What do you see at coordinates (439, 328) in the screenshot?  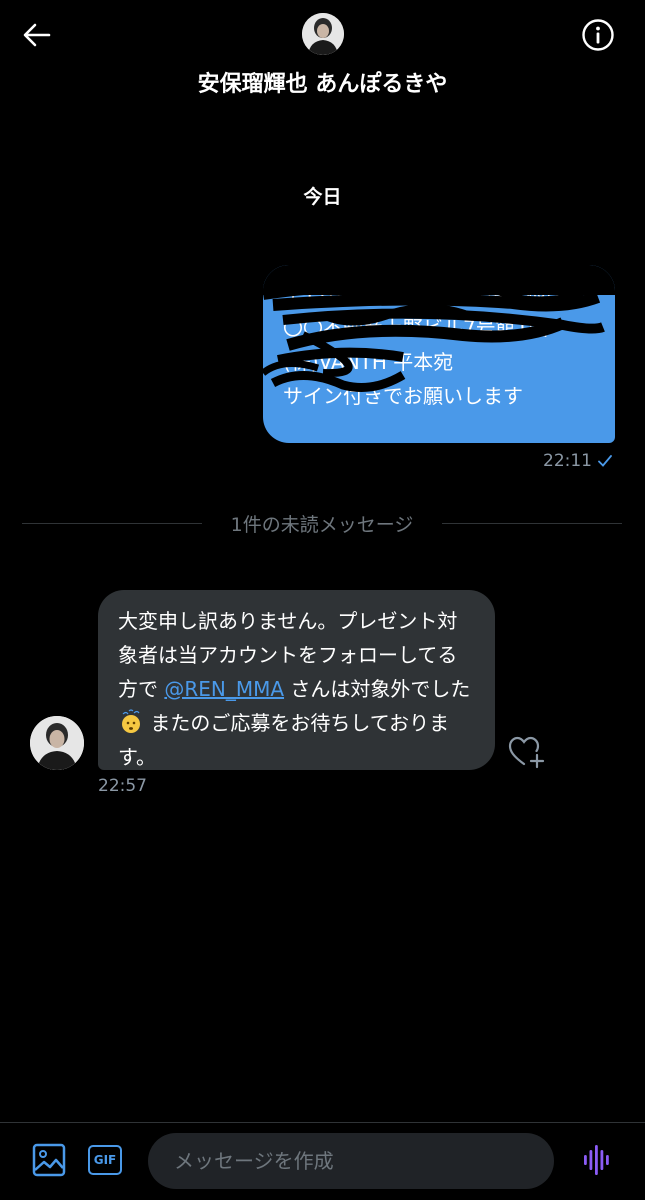 I see `redaction-scribble` at bounding box center [439, 328].